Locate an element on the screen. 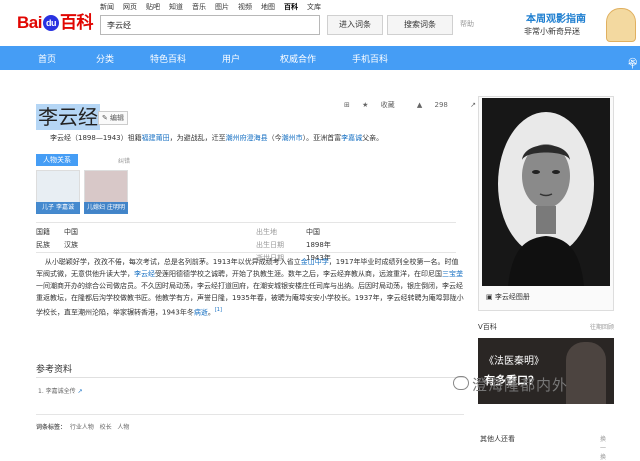 Image resolution: width=640 pixels, height=461 pixels. album-link: ▣ 李云经图册 is located at coordinates (508, 297).